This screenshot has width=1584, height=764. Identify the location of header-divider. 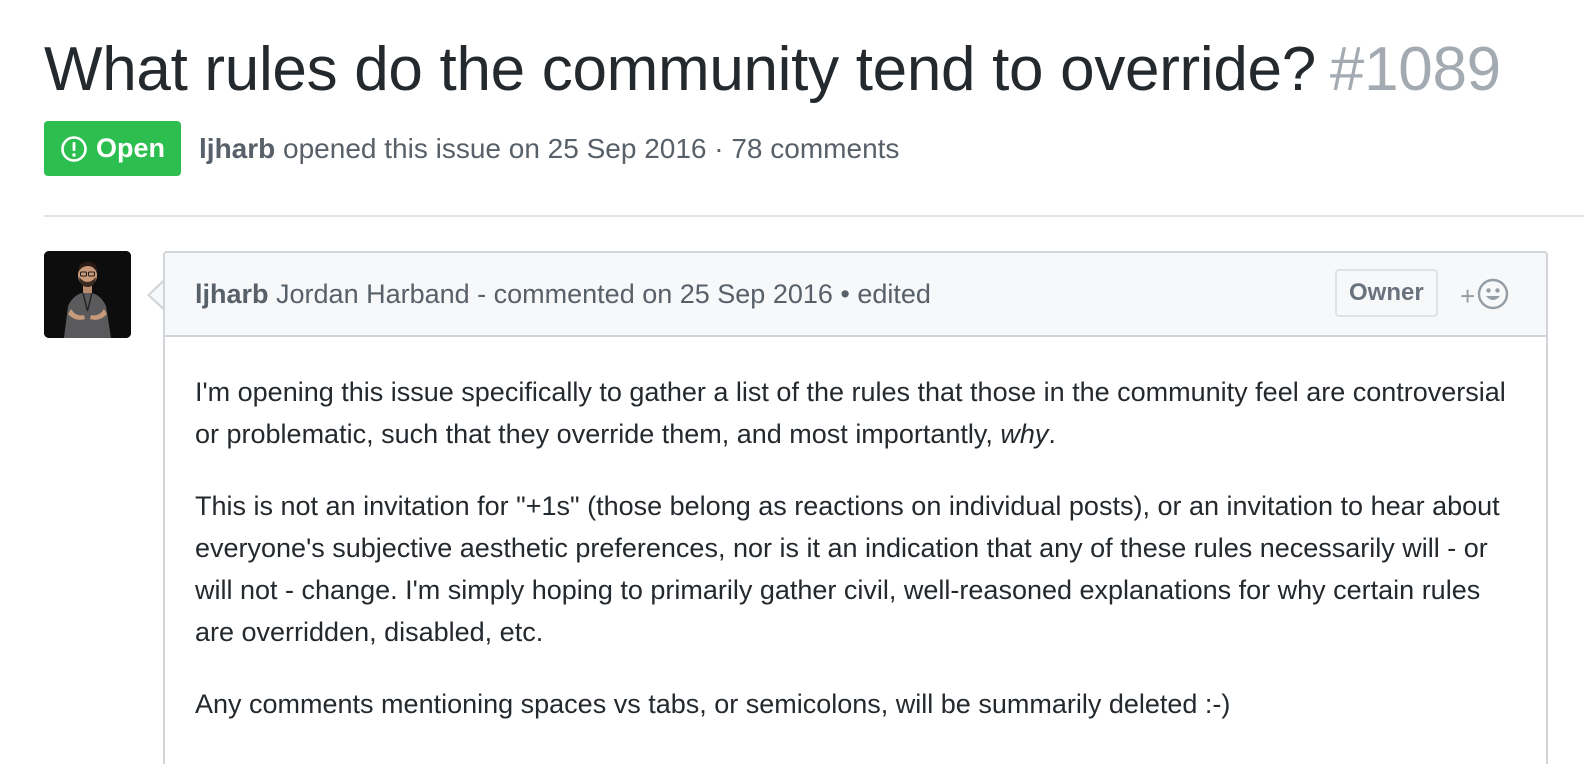
(814, 216).